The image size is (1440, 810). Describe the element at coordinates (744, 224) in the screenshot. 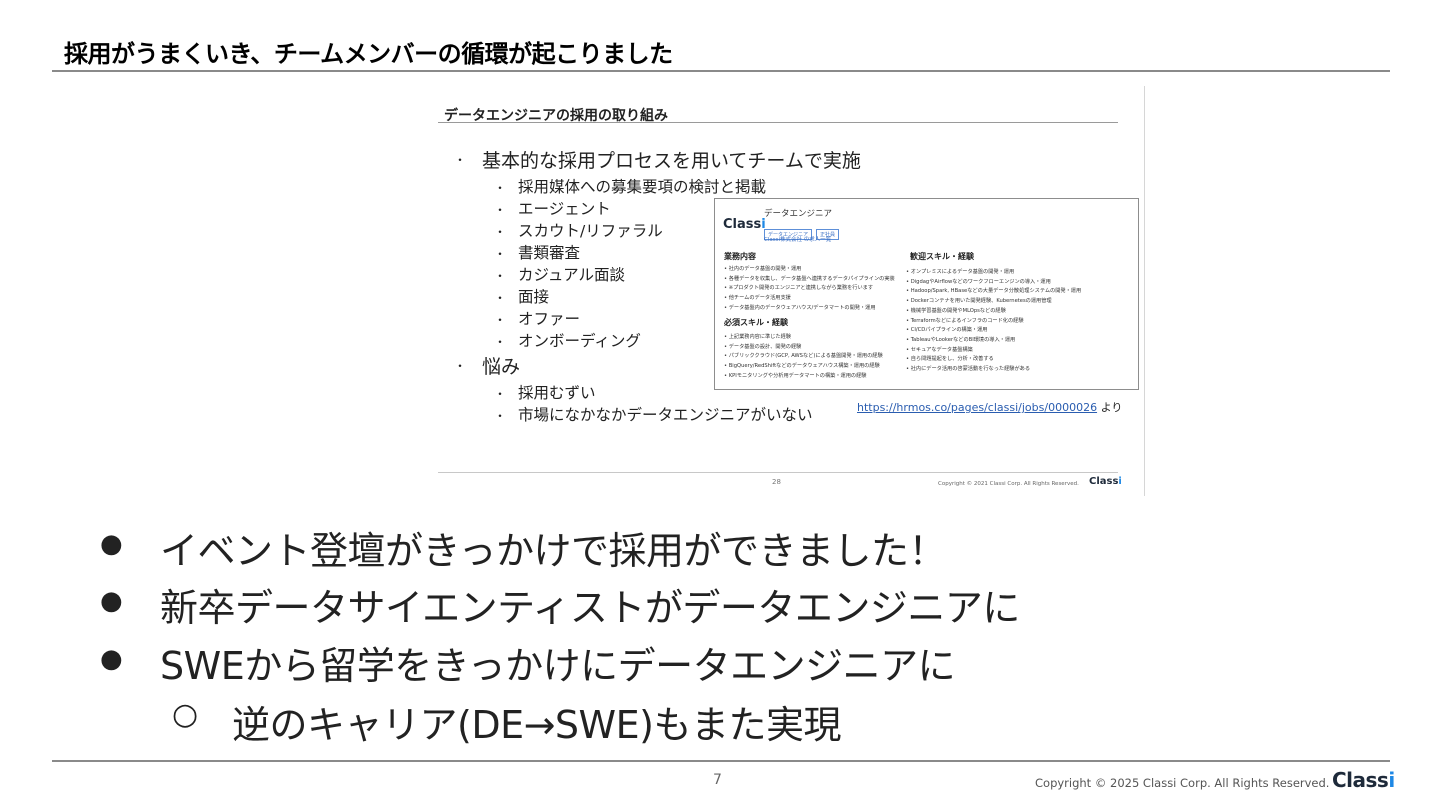

I see `job-logo: Classi` at that location.